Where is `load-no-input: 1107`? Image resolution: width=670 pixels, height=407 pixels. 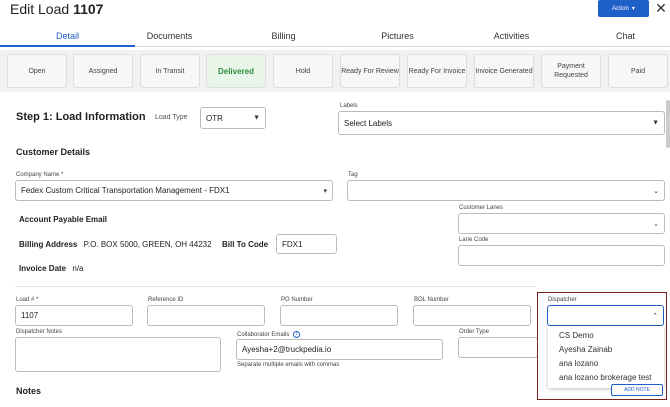 load-no-input: 1107 is located at coordinates (74, 315).